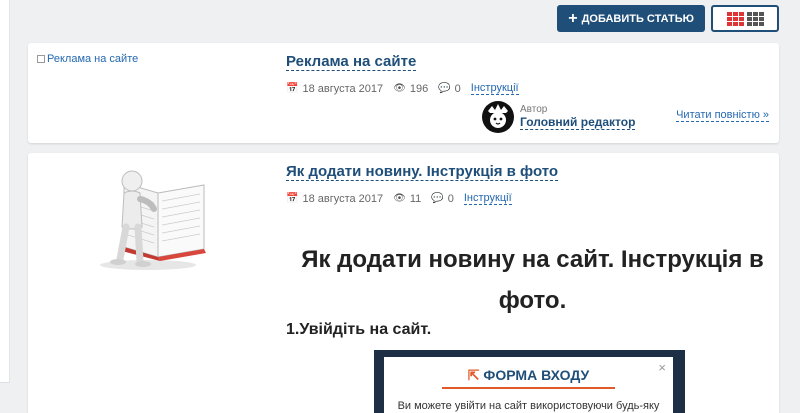 The width and height of the screenshot is (800, 413). What do you see at coordinates (419, 88) in the screenshot?
I see `post-views-count: 196` at bounding box center [419, 88].